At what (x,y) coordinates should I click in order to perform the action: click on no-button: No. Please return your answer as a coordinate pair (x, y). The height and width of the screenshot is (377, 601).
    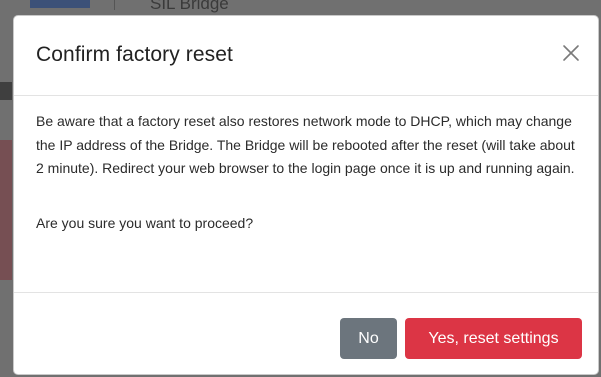
    Looking at the image, I should click on (368, 338).